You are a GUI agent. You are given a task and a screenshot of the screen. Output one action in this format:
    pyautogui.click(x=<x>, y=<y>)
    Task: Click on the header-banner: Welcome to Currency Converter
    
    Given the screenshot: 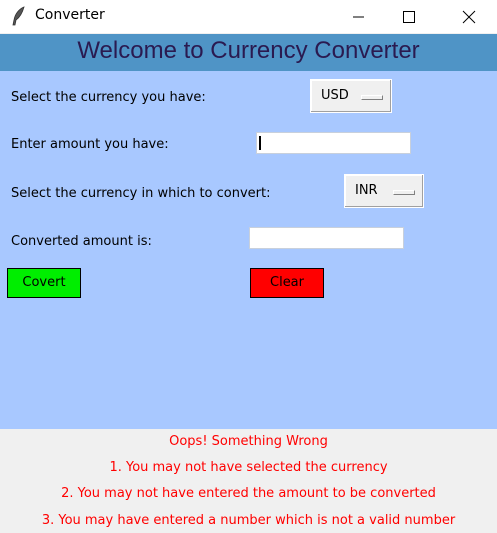 What is the action you would take?
    pyautogui.click(x=248, y=52)
    